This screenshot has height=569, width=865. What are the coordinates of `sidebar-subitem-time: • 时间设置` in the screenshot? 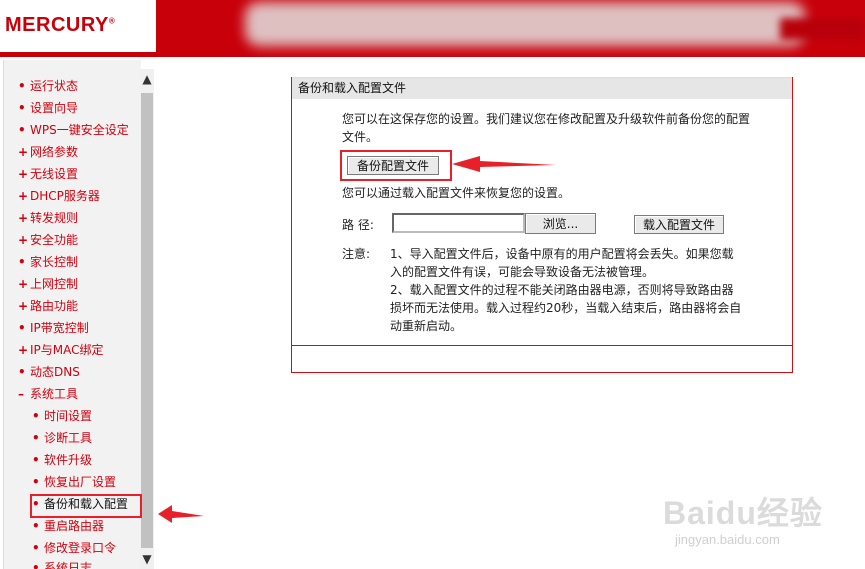 It's located at (62, 416).